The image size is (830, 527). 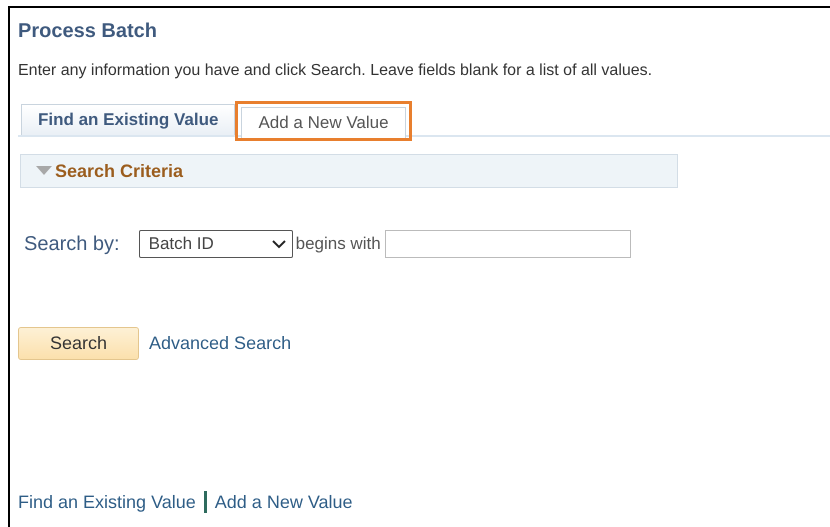 I want to click on search-input, so click(x=507, y=244).